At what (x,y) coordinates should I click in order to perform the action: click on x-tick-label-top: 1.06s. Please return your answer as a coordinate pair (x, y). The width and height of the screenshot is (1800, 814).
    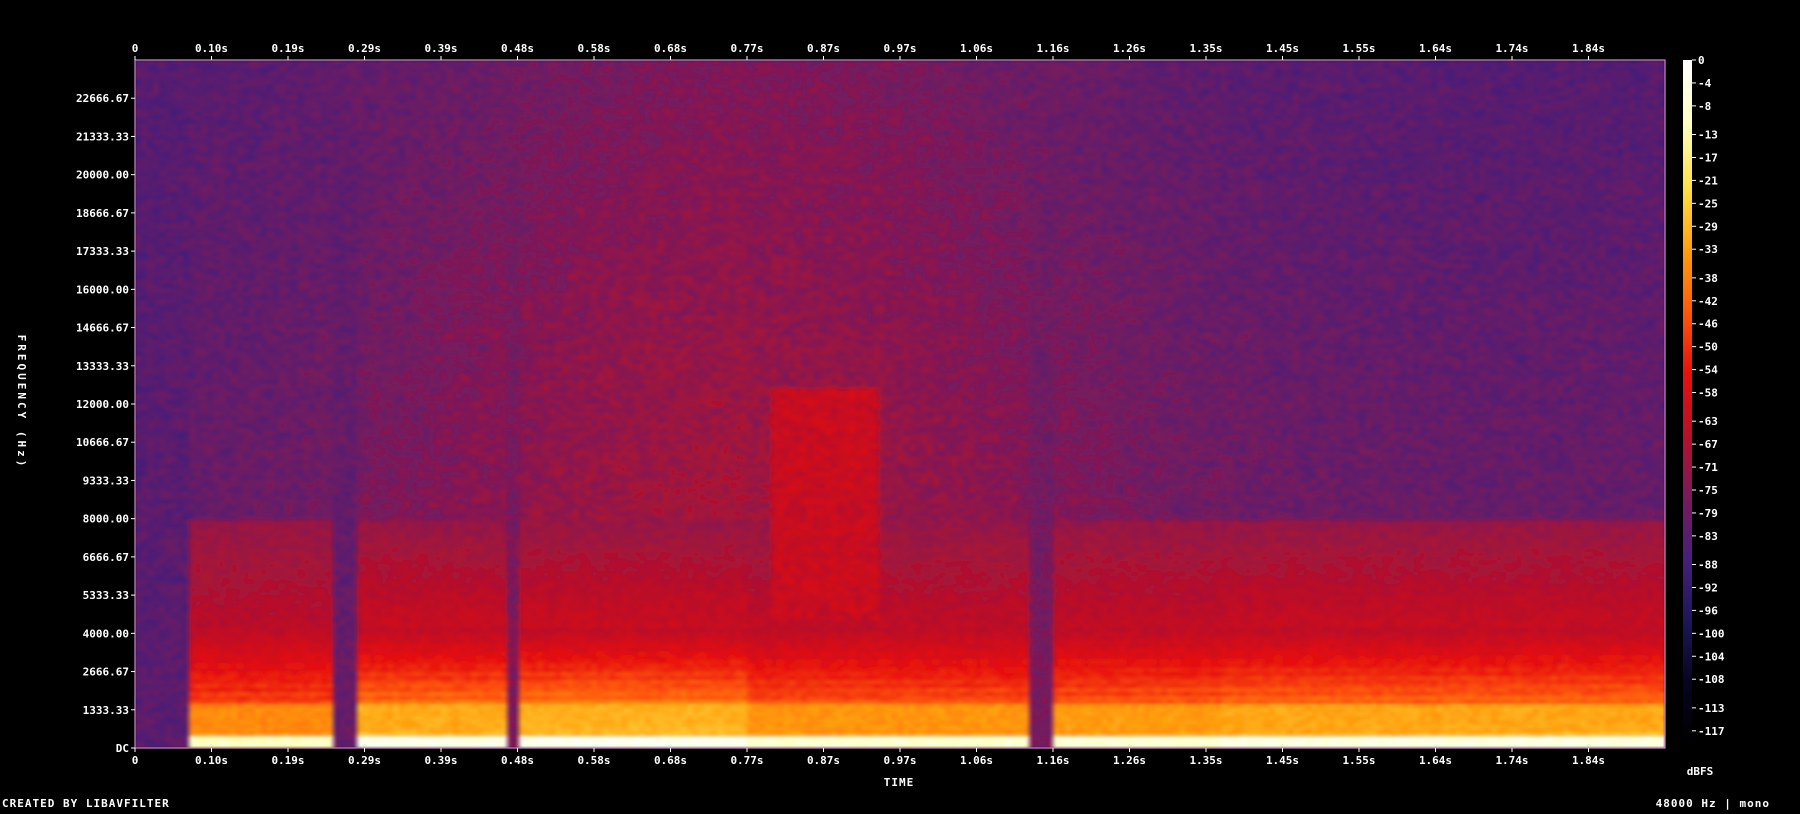
    Looking at the image, I should click on (976, 48).